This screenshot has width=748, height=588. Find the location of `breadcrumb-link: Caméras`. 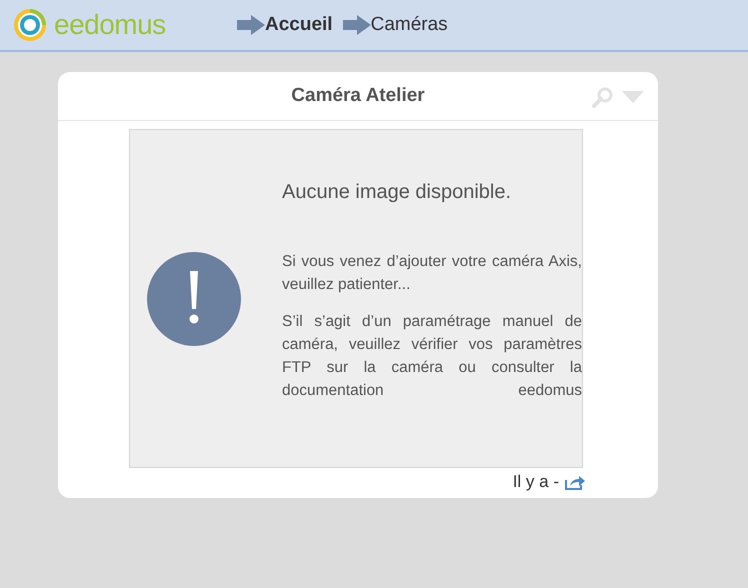

breadcrumb-link: Caméras is located at coordinates (409, 25).